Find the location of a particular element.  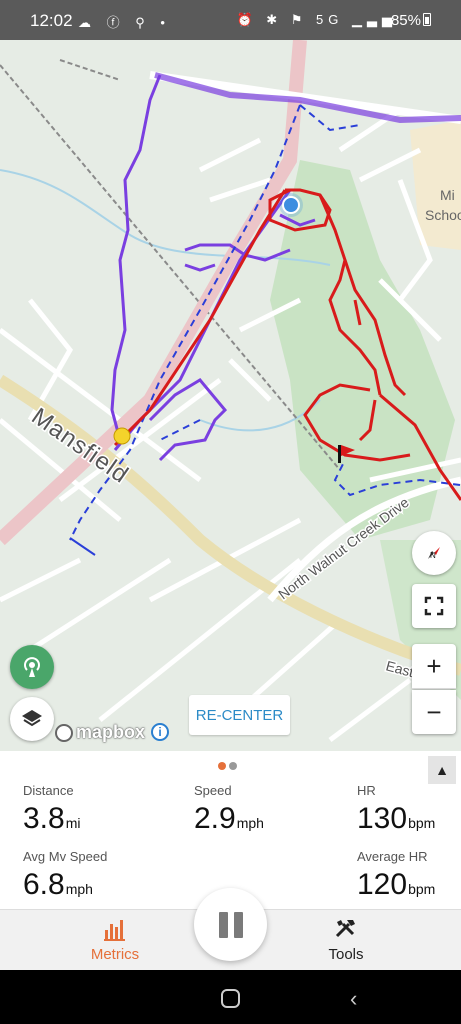

broadcast-icon is located at coordinates (32, 667).